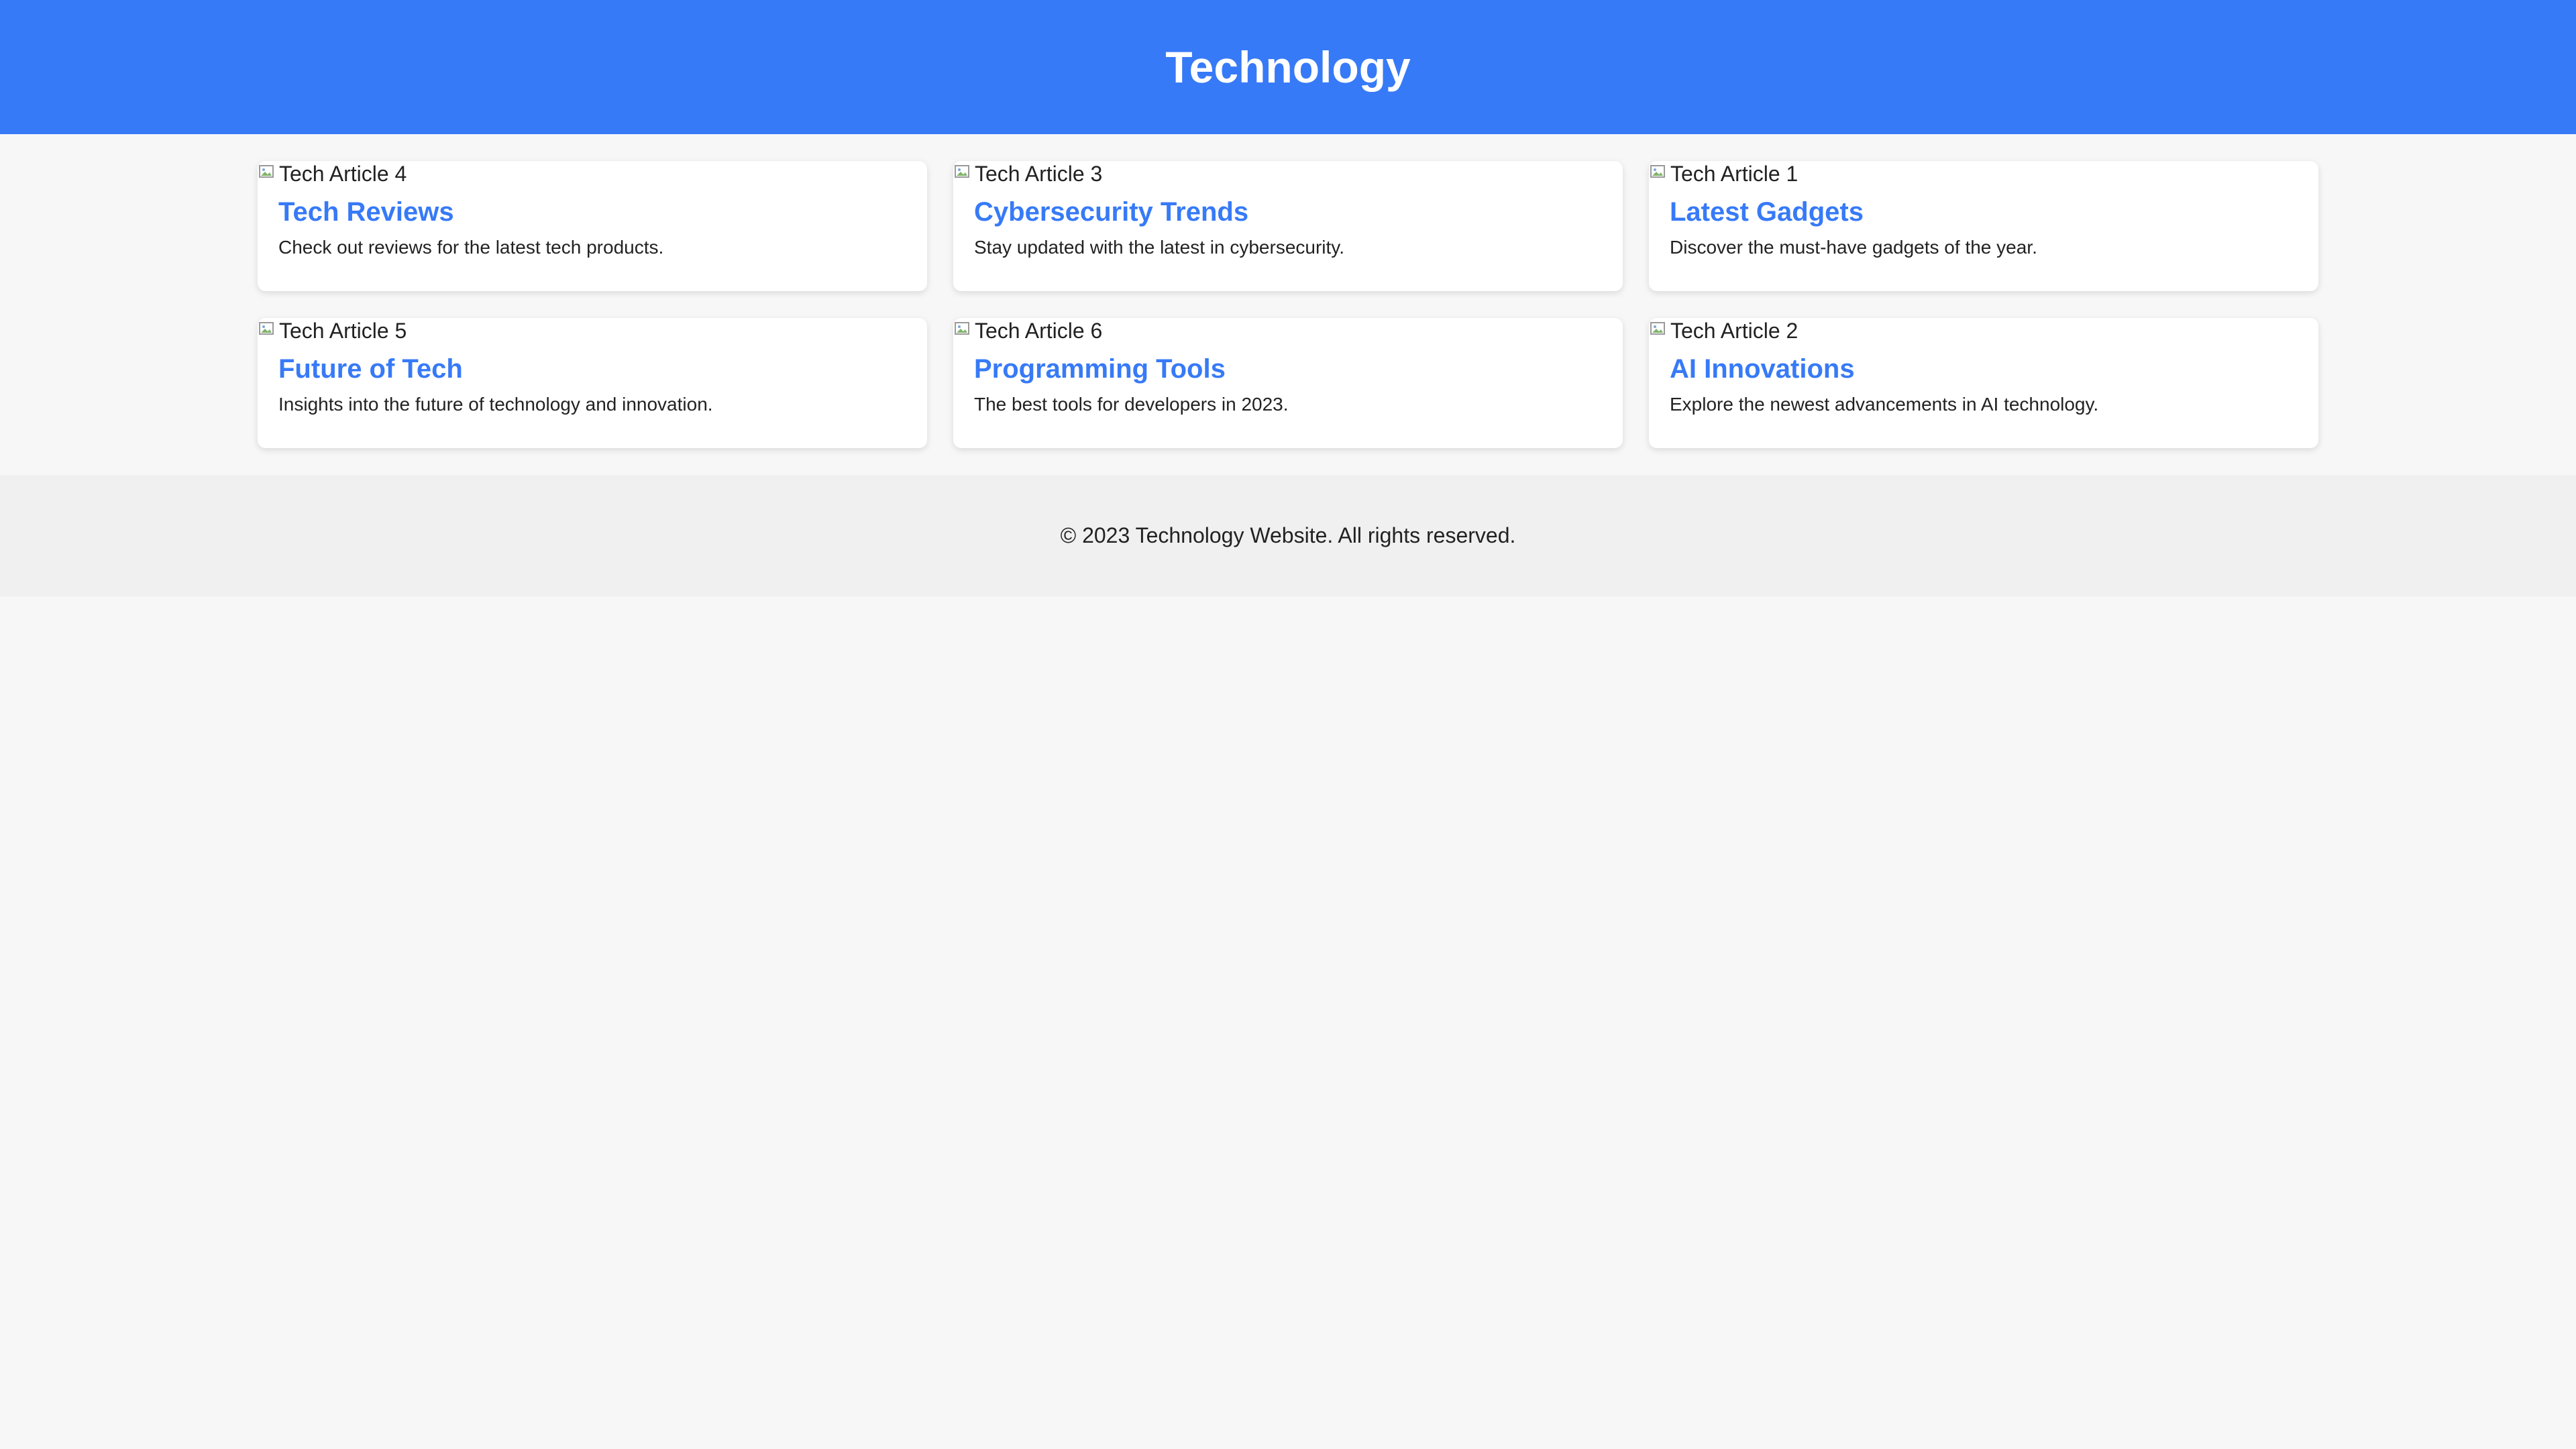 The image size is (2576, 1449). Describe the element at coordinates (1984, 369) in the screenshot. I see `article-title-link: AI Innovations` at that location.